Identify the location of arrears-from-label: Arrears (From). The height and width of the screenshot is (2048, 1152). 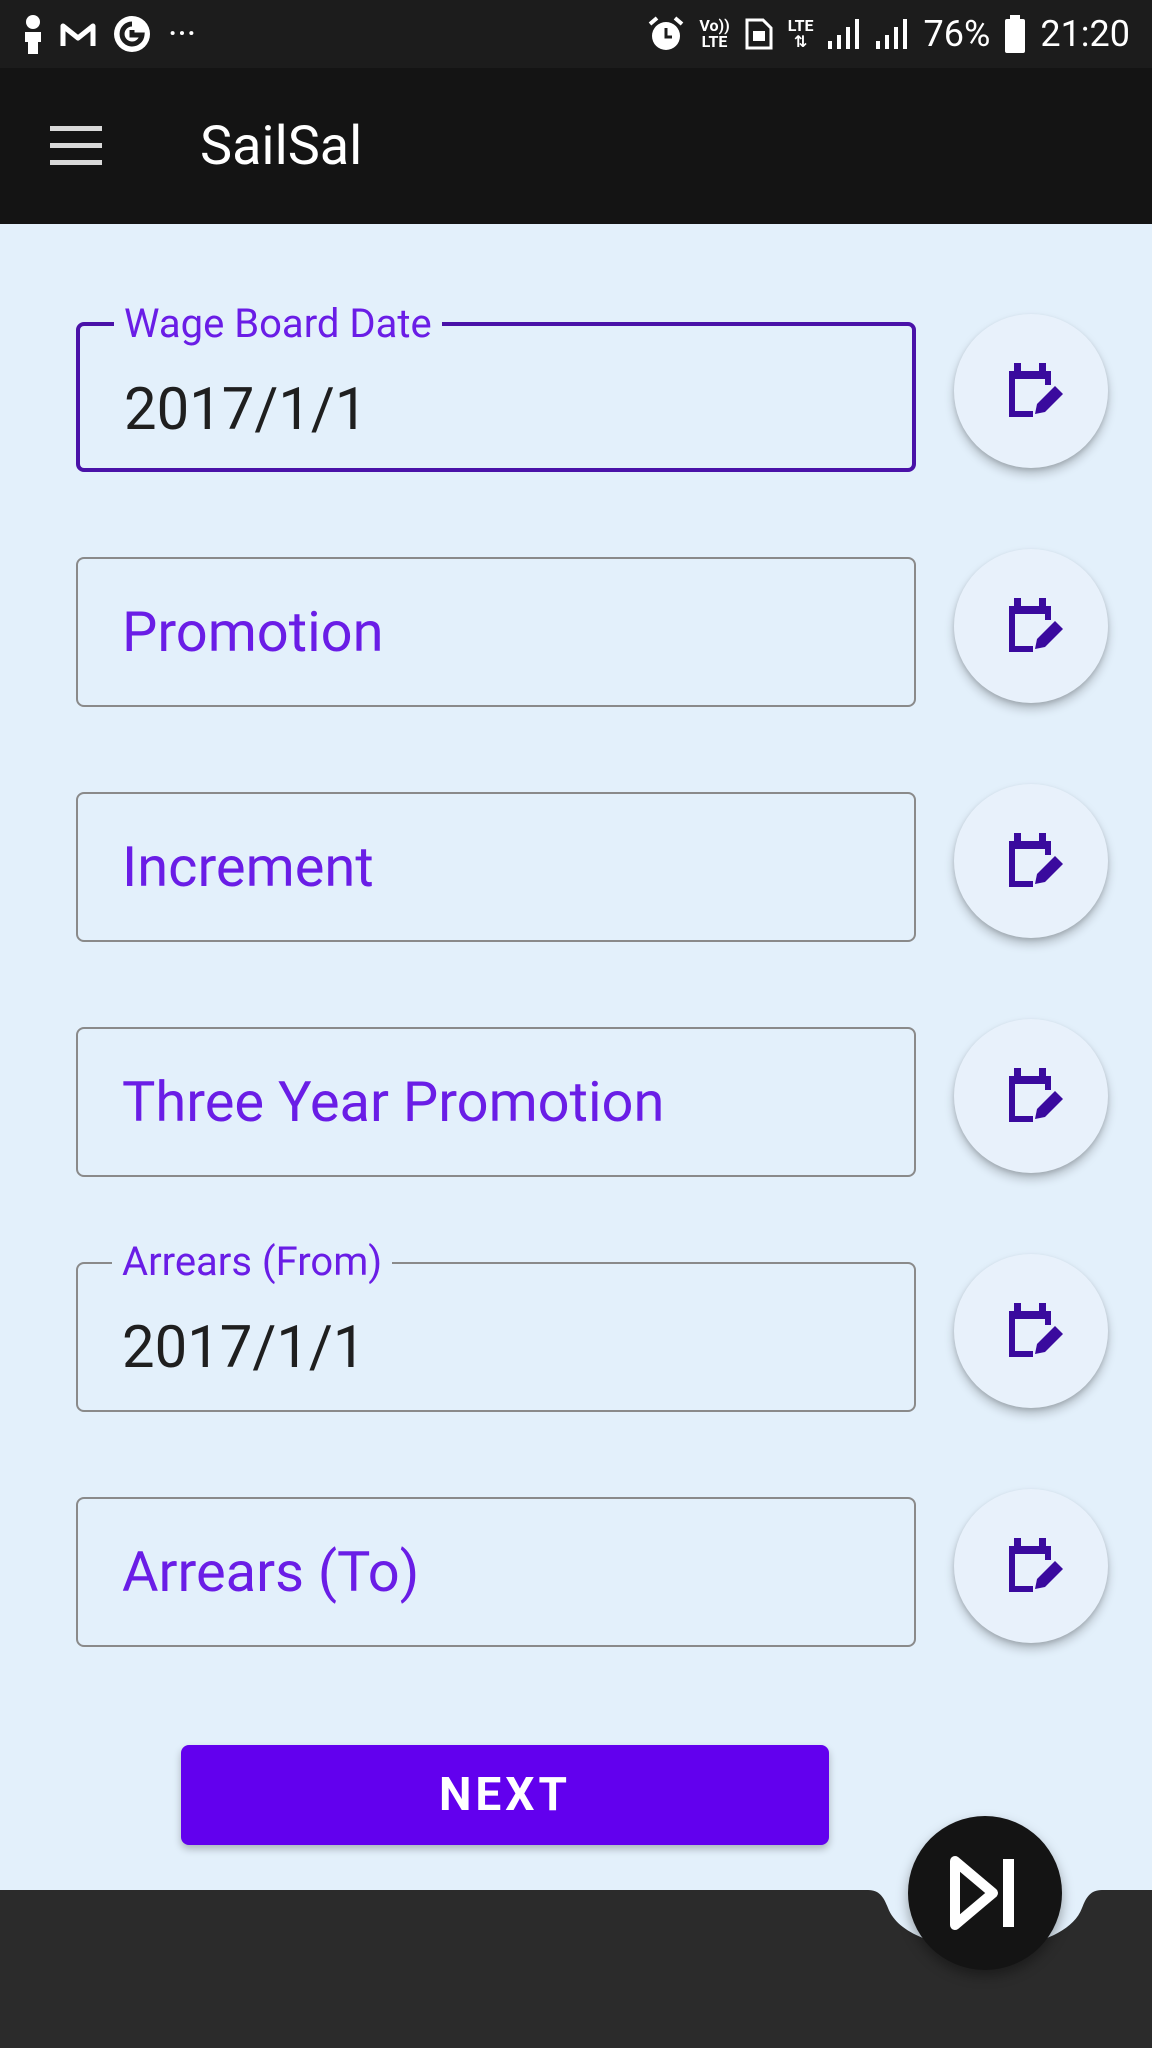
(252, 1262).